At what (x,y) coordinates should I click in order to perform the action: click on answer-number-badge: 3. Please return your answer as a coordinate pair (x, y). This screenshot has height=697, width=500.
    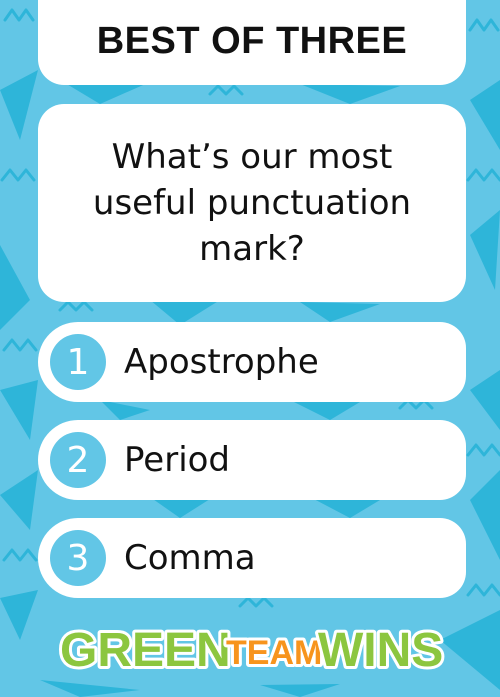
    Looking at the image, I should click on (78, 558).